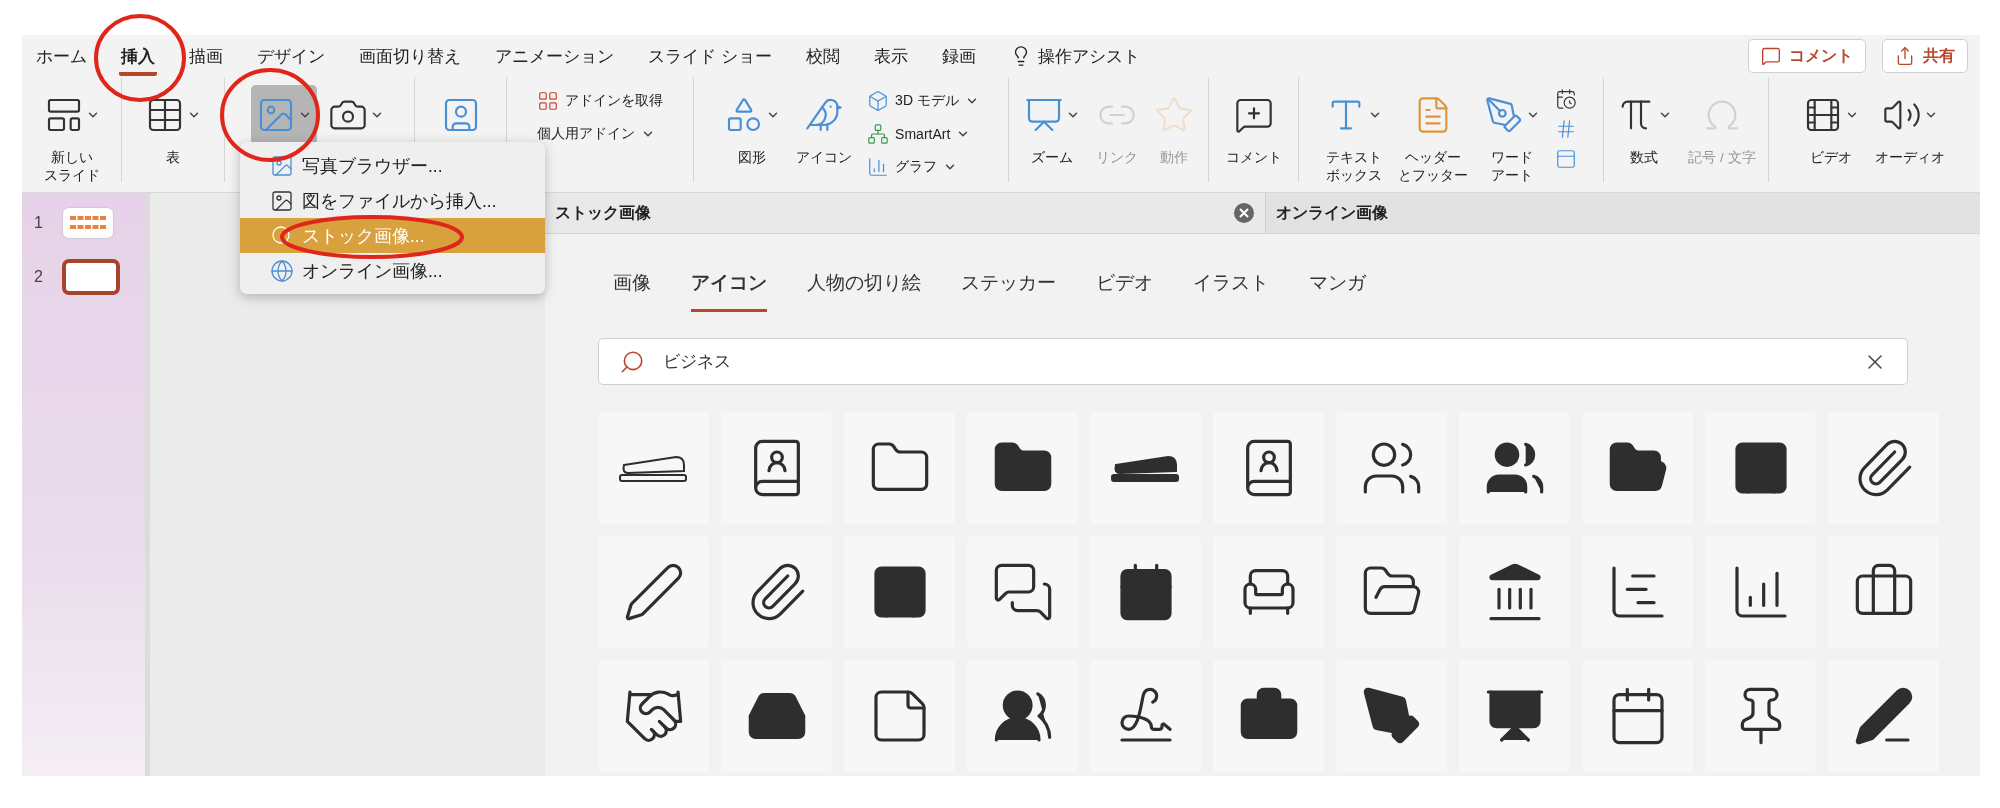 This screenshot has width=2000, height=808. I want to click on slide-number: 2, so click(39, 277).